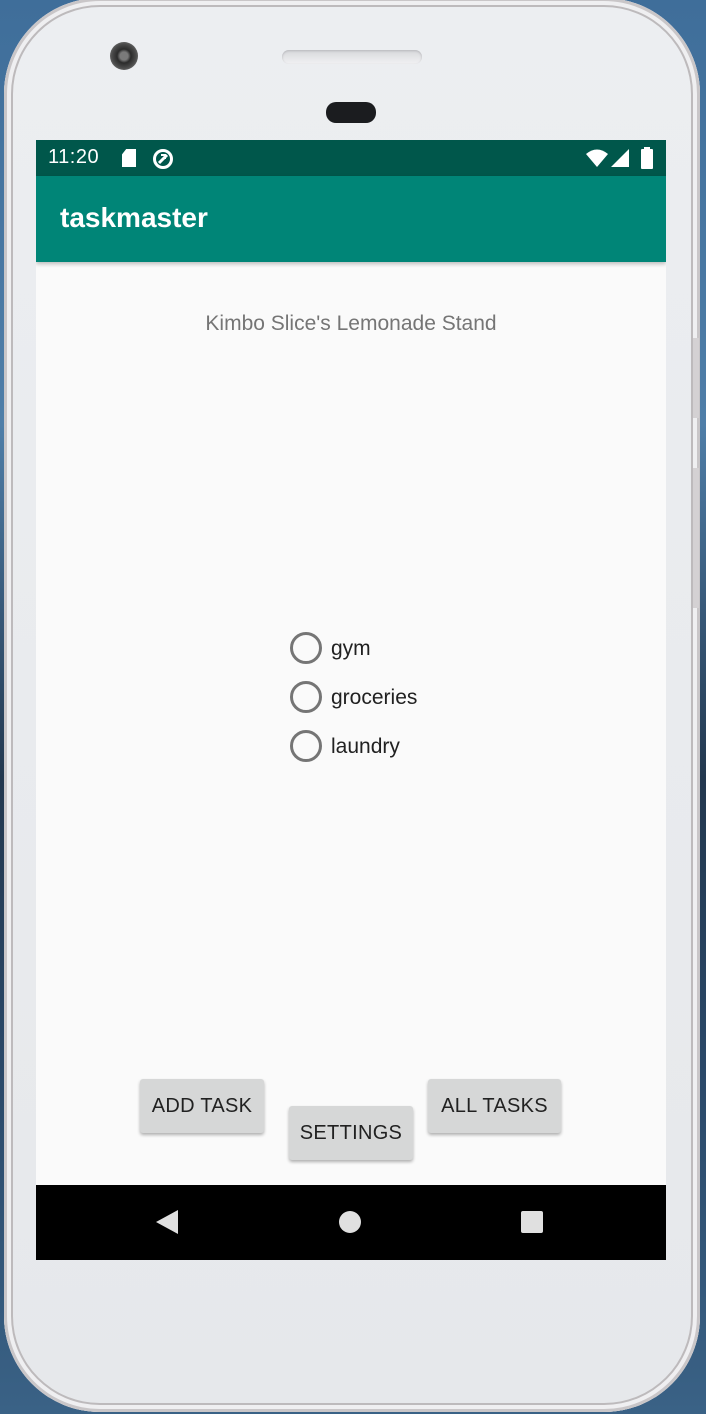 The width and height of the screenshot is (706, 1414). I want to click on task-radio-group: gym groceries laundry, so click(400, 703).